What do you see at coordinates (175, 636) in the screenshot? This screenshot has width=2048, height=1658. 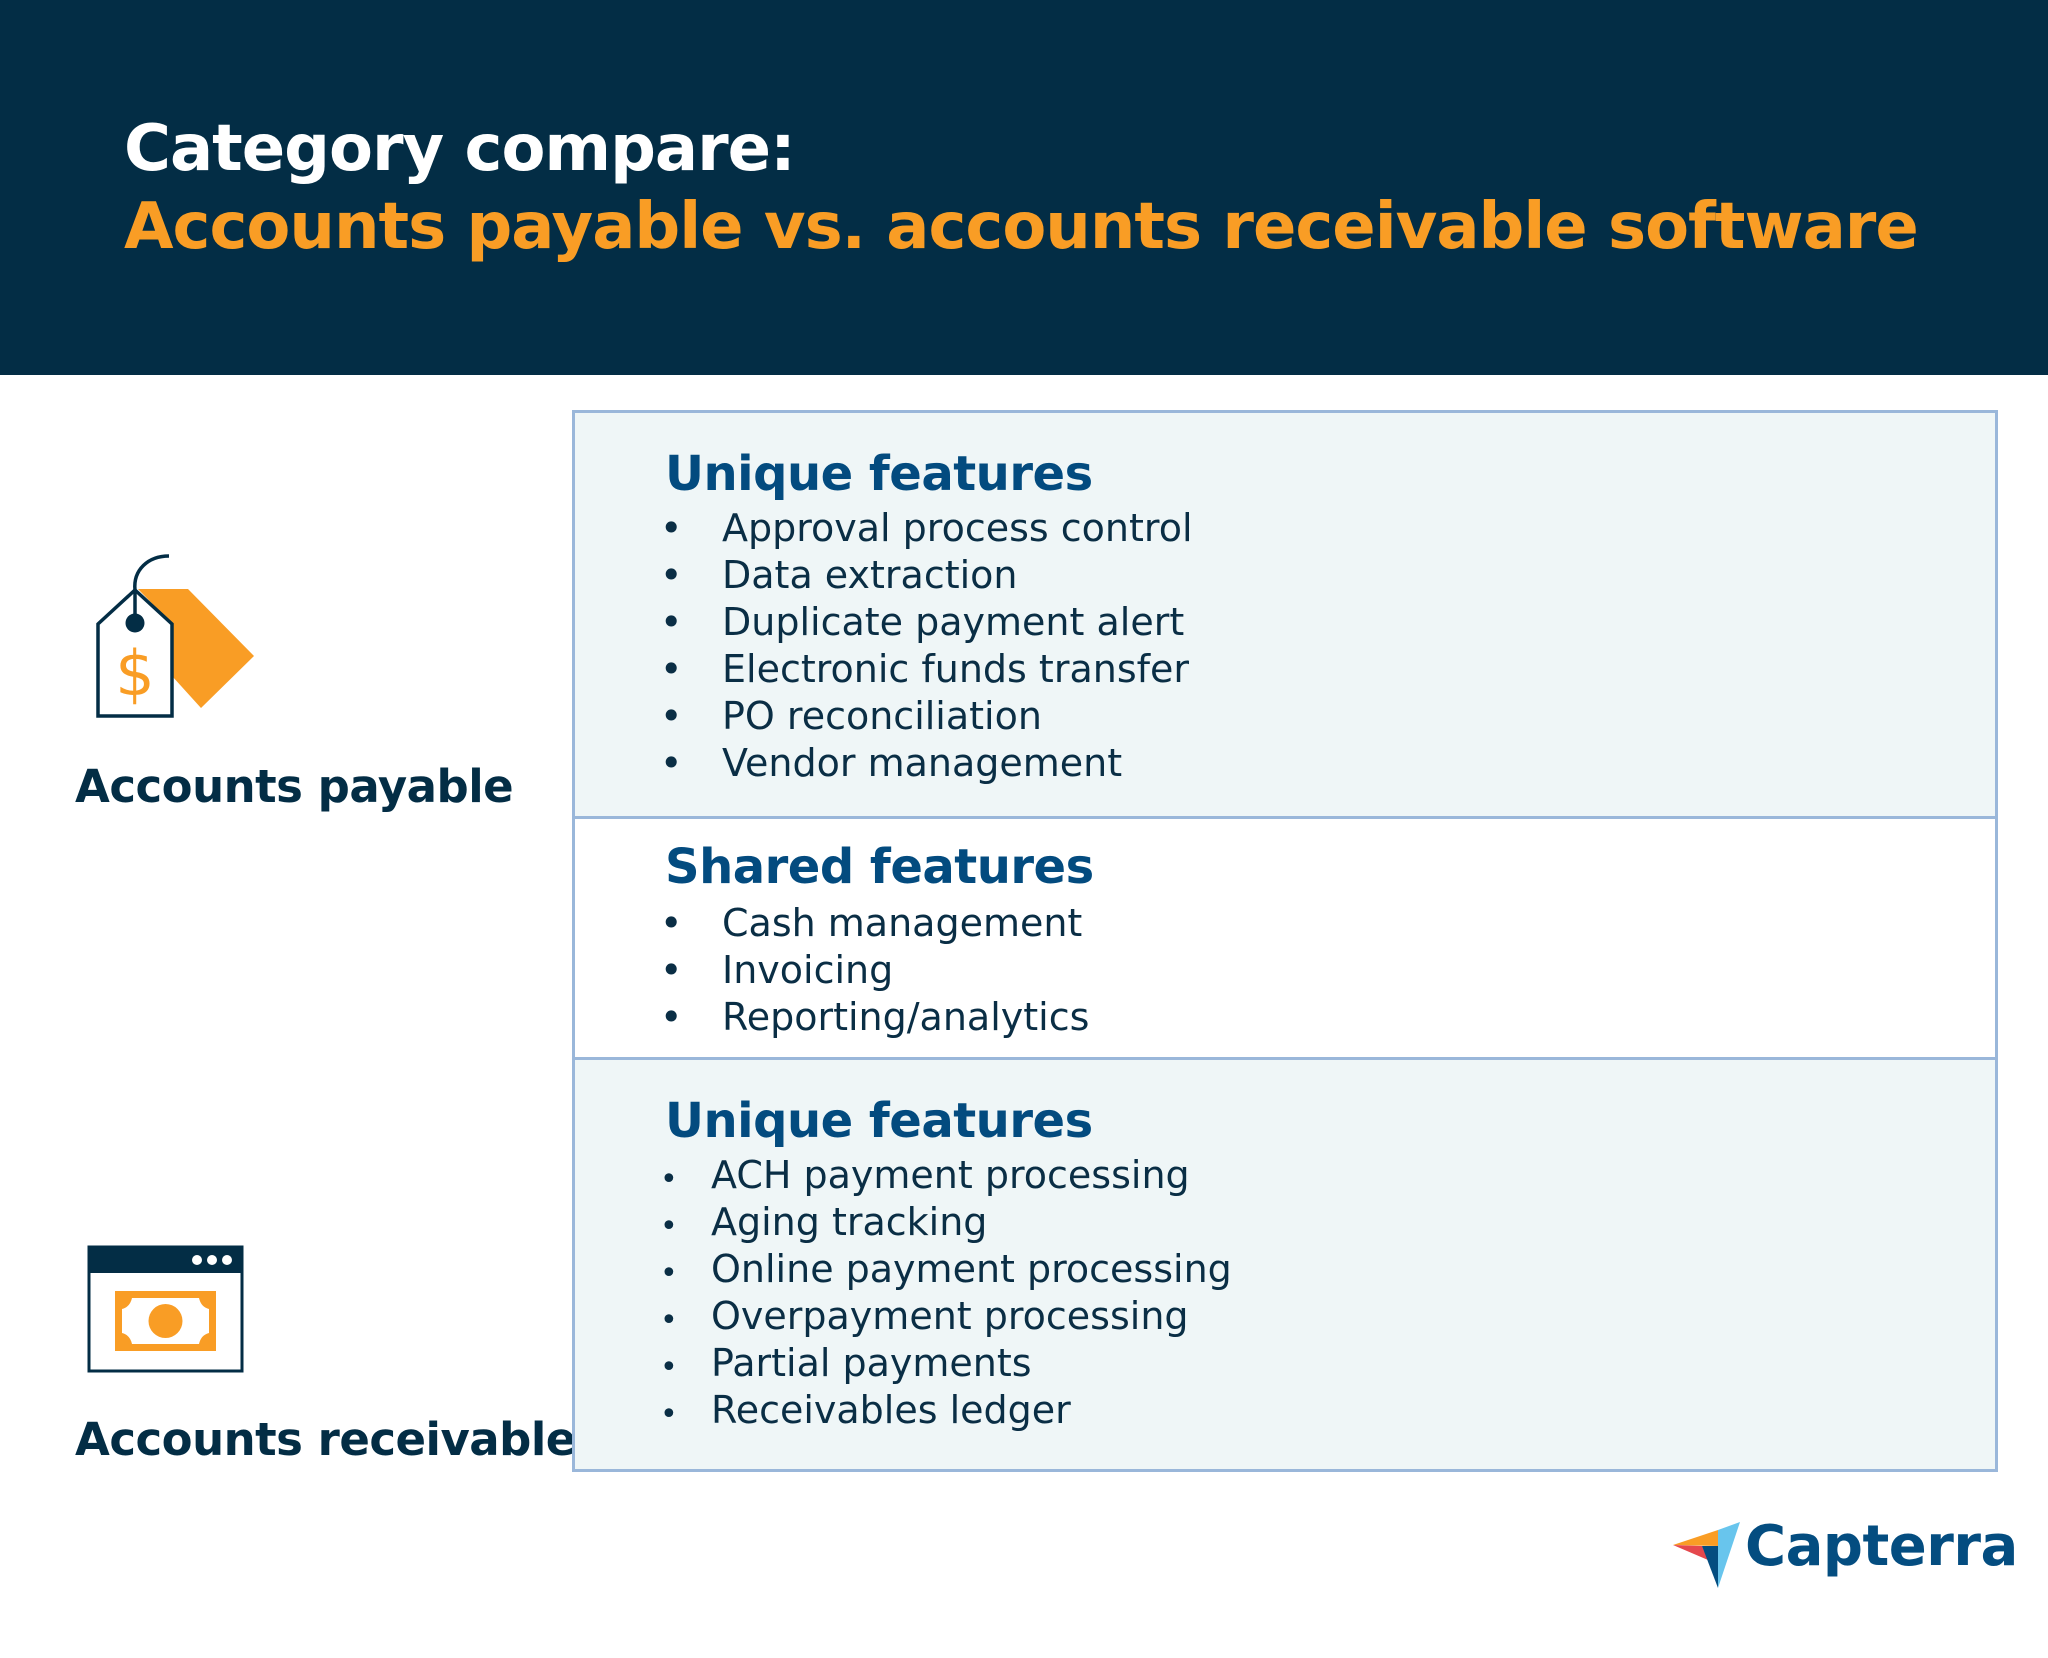 I see `price-tag-dollar-icon: $` at bounding box center [175, 636].